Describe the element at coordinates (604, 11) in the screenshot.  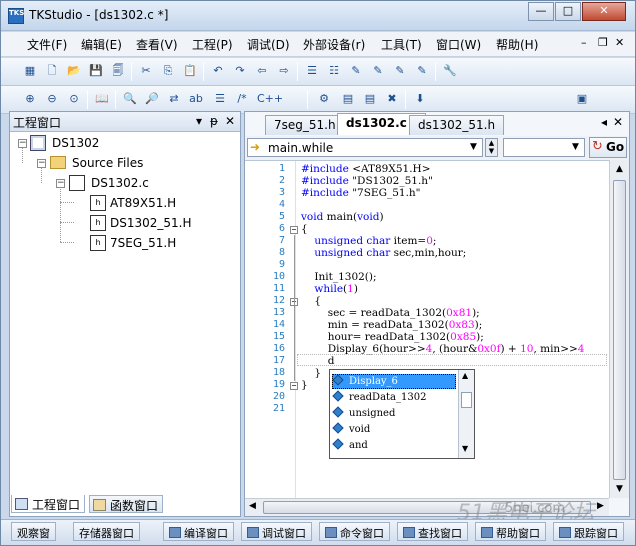
I see `close-button: ✕` at that location.